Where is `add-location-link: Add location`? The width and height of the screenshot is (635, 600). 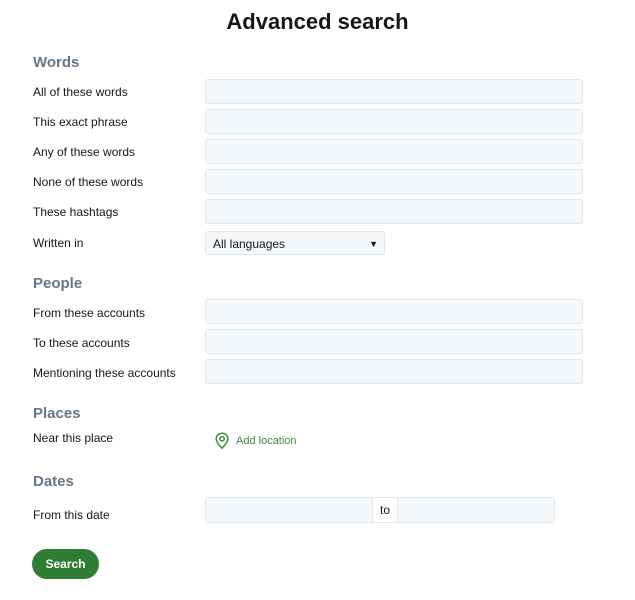
add-location-link: Add location is located at coordinates (255, 441).